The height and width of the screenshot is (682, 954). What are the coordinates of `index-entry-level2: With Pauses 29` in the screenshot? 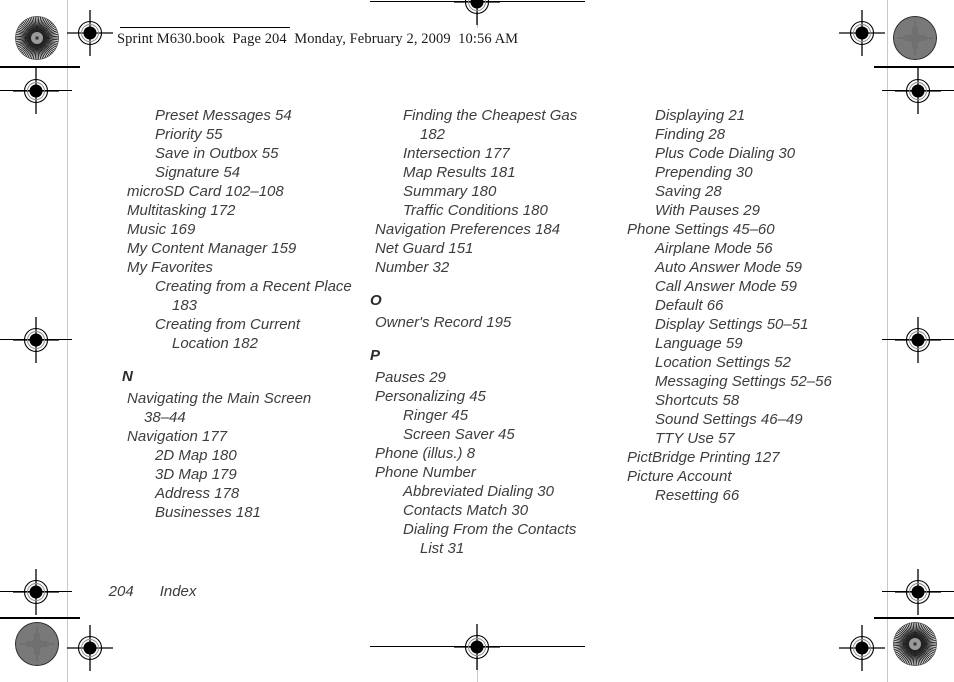 It's located at (707, 210).